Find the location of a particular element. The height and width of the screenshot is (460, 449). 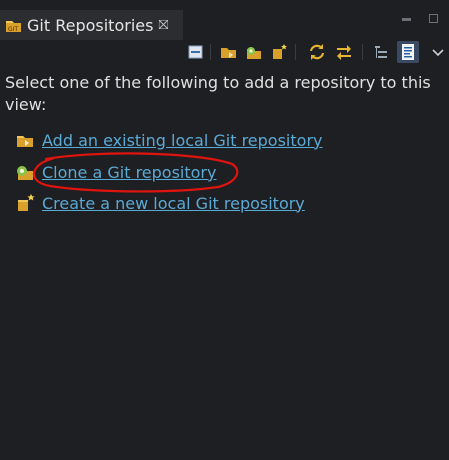

clone-repository-action: Clone a Git repository is located at coordinates (115, 172).